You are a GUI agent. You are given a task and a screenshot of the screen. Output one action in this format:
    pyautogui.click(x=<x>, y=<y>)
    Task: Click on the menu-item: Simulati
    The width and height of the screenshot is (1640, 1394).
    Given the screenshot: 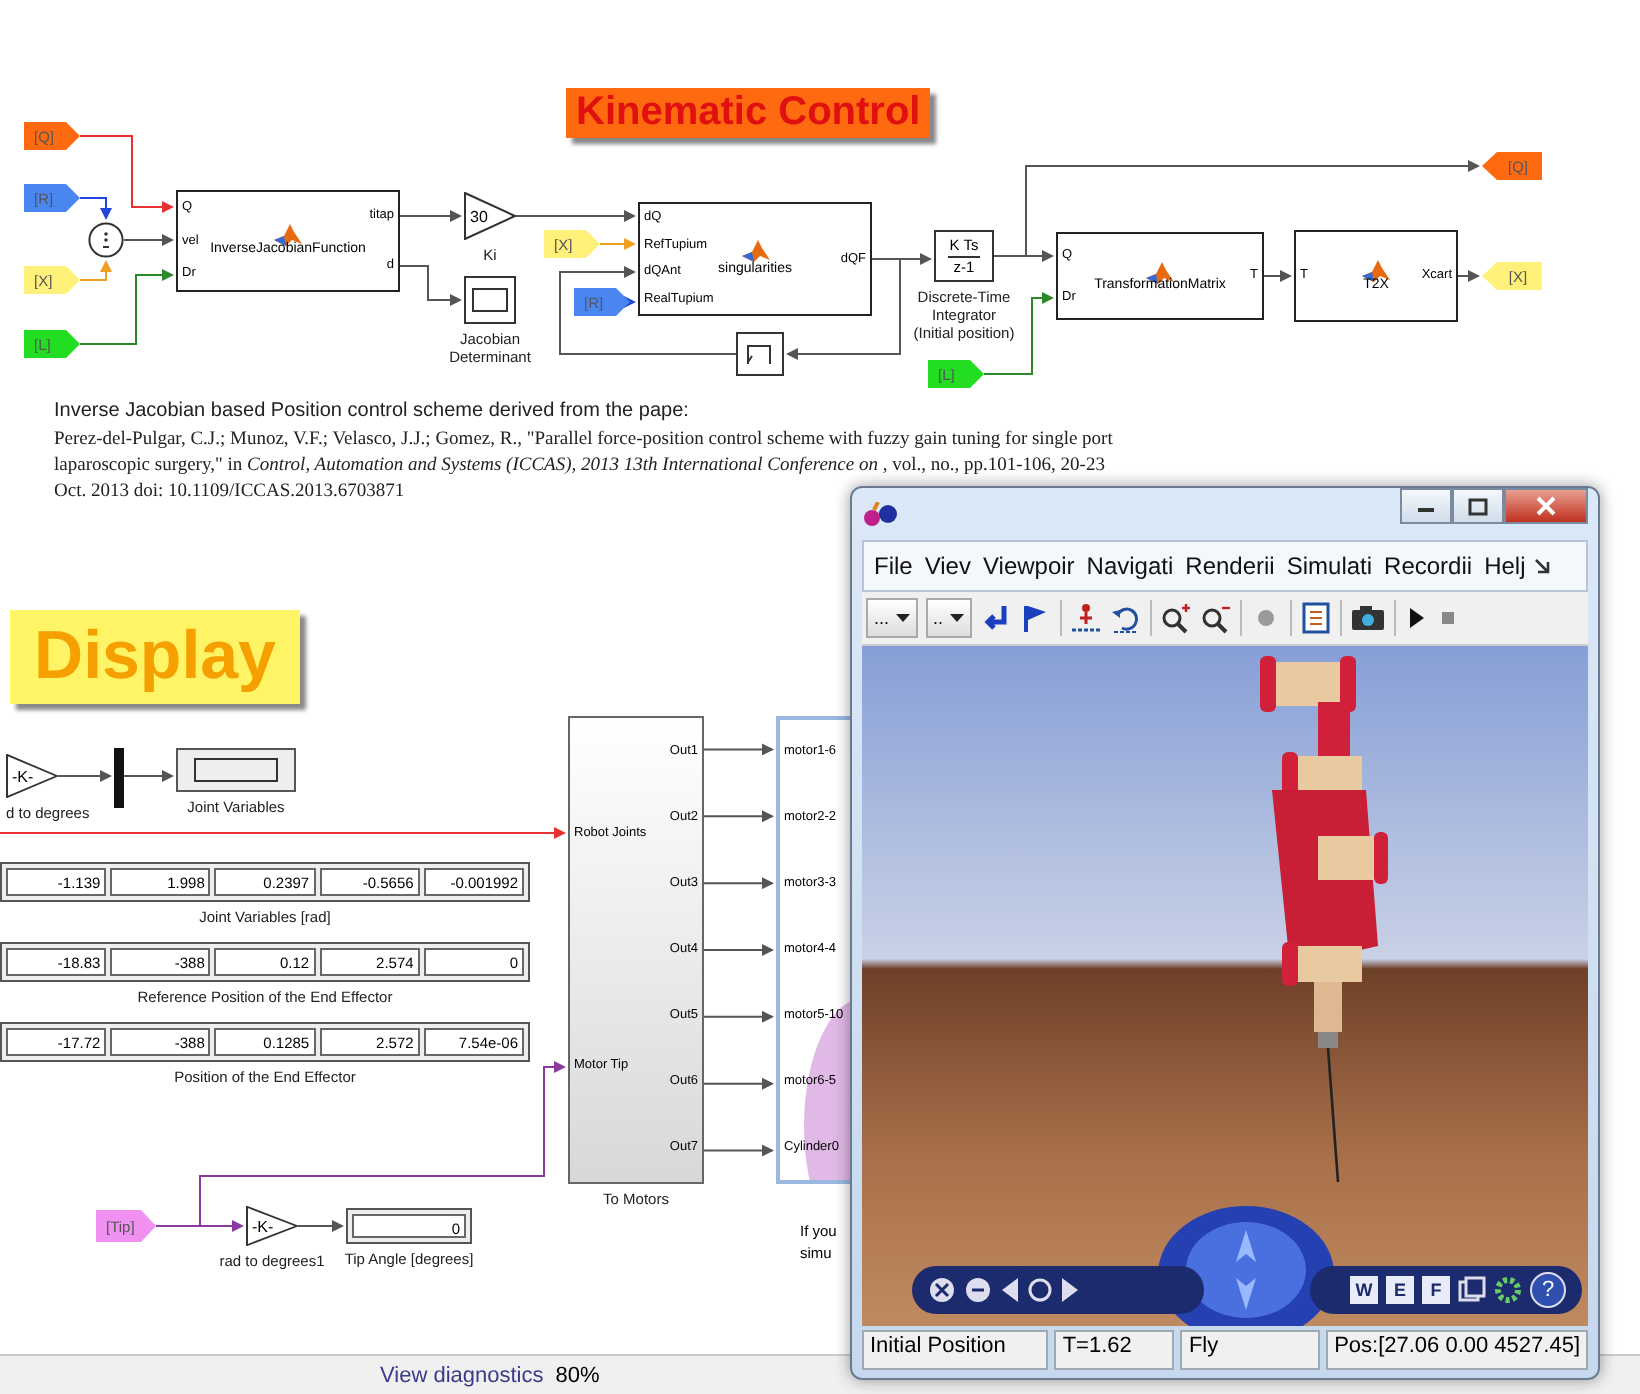 What is the action you would take?
    pyautogui.click(x=1329, y=566)
    